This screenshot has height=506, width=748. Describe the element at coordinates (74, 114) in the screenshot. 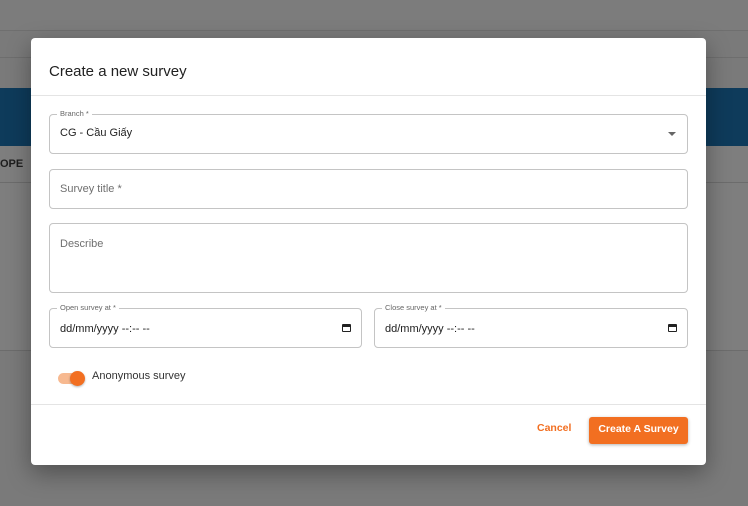

I see `branch-label: Branch *` at that location.